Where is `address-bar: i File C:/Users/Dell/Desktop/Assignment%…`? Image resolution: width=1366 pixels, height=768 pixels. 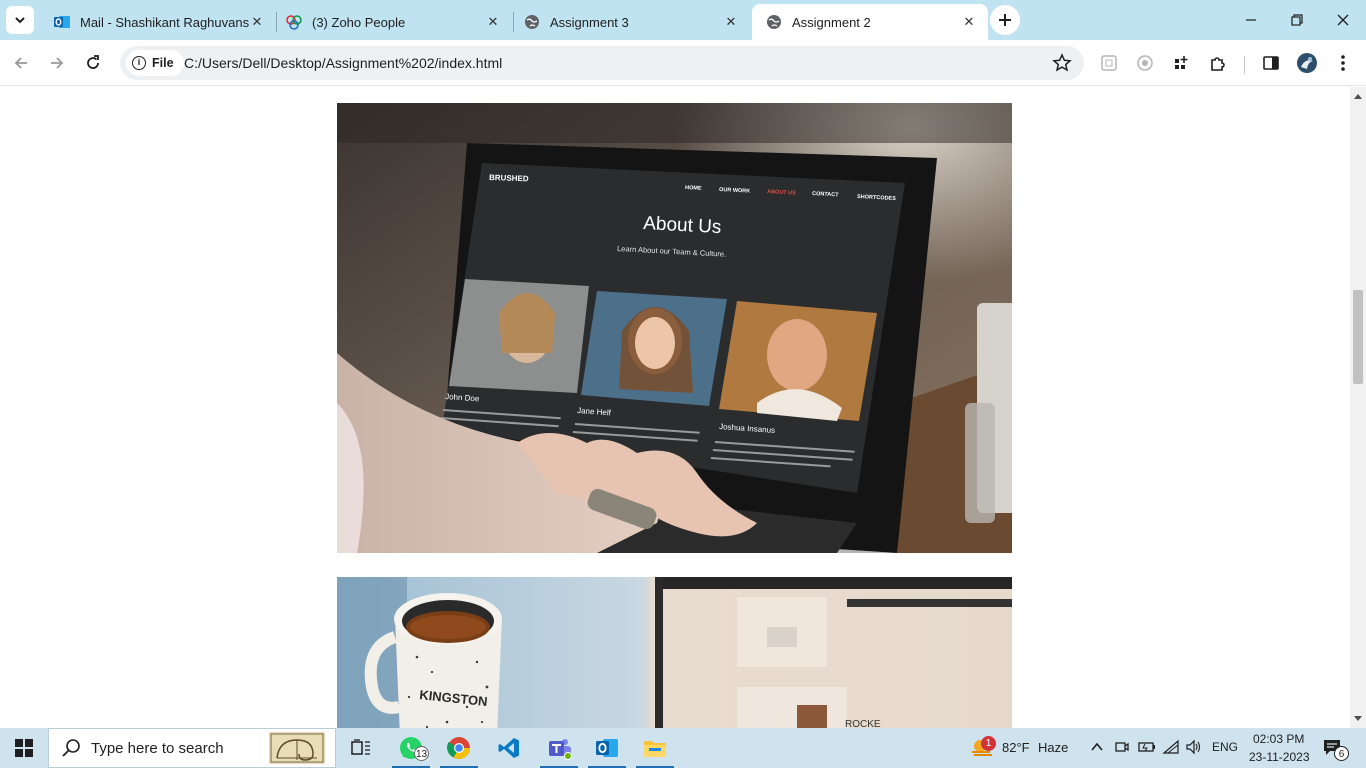
address-bar: i File C:/Users/Dell/Desktop/Assignment%… is located at coordinates (602, 63).